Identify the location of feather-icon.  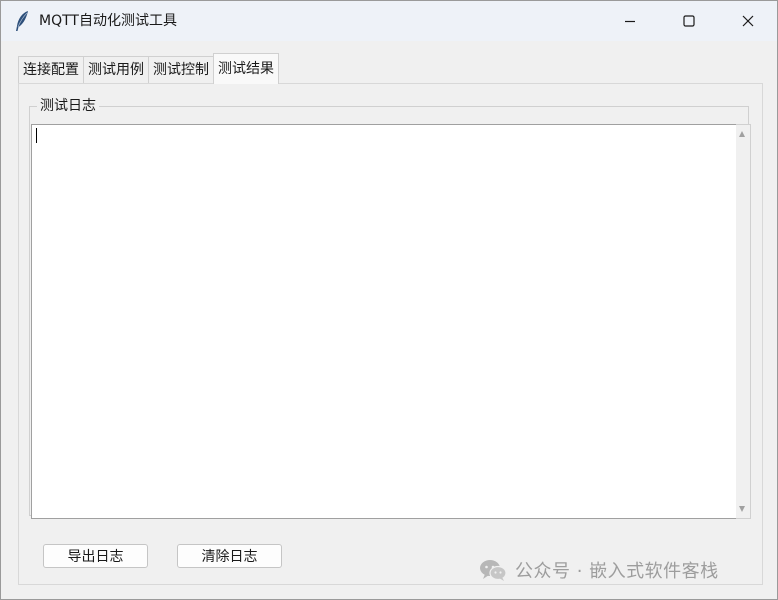
(22, 21).